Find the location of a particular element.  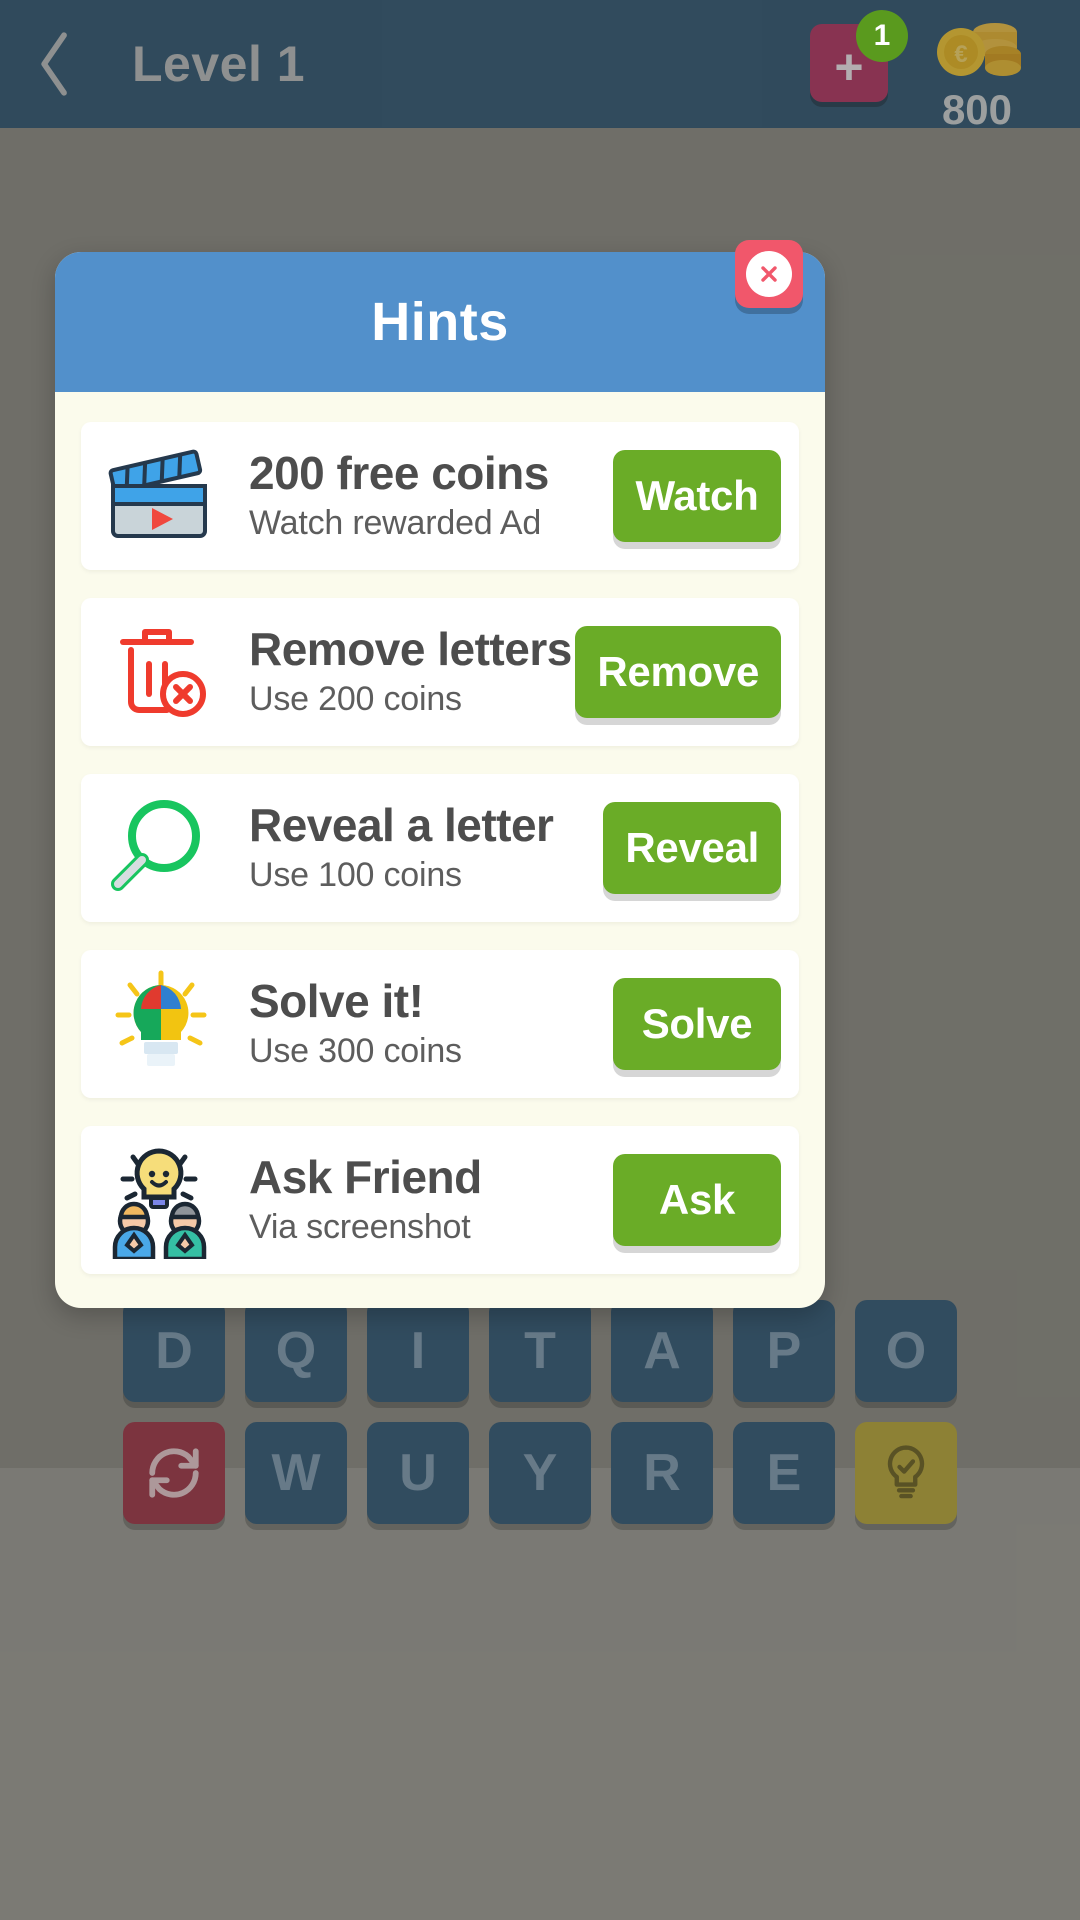

hint-row-solve: Solve it! Use 300 coins Solve is located at coordinates (440, 1024).